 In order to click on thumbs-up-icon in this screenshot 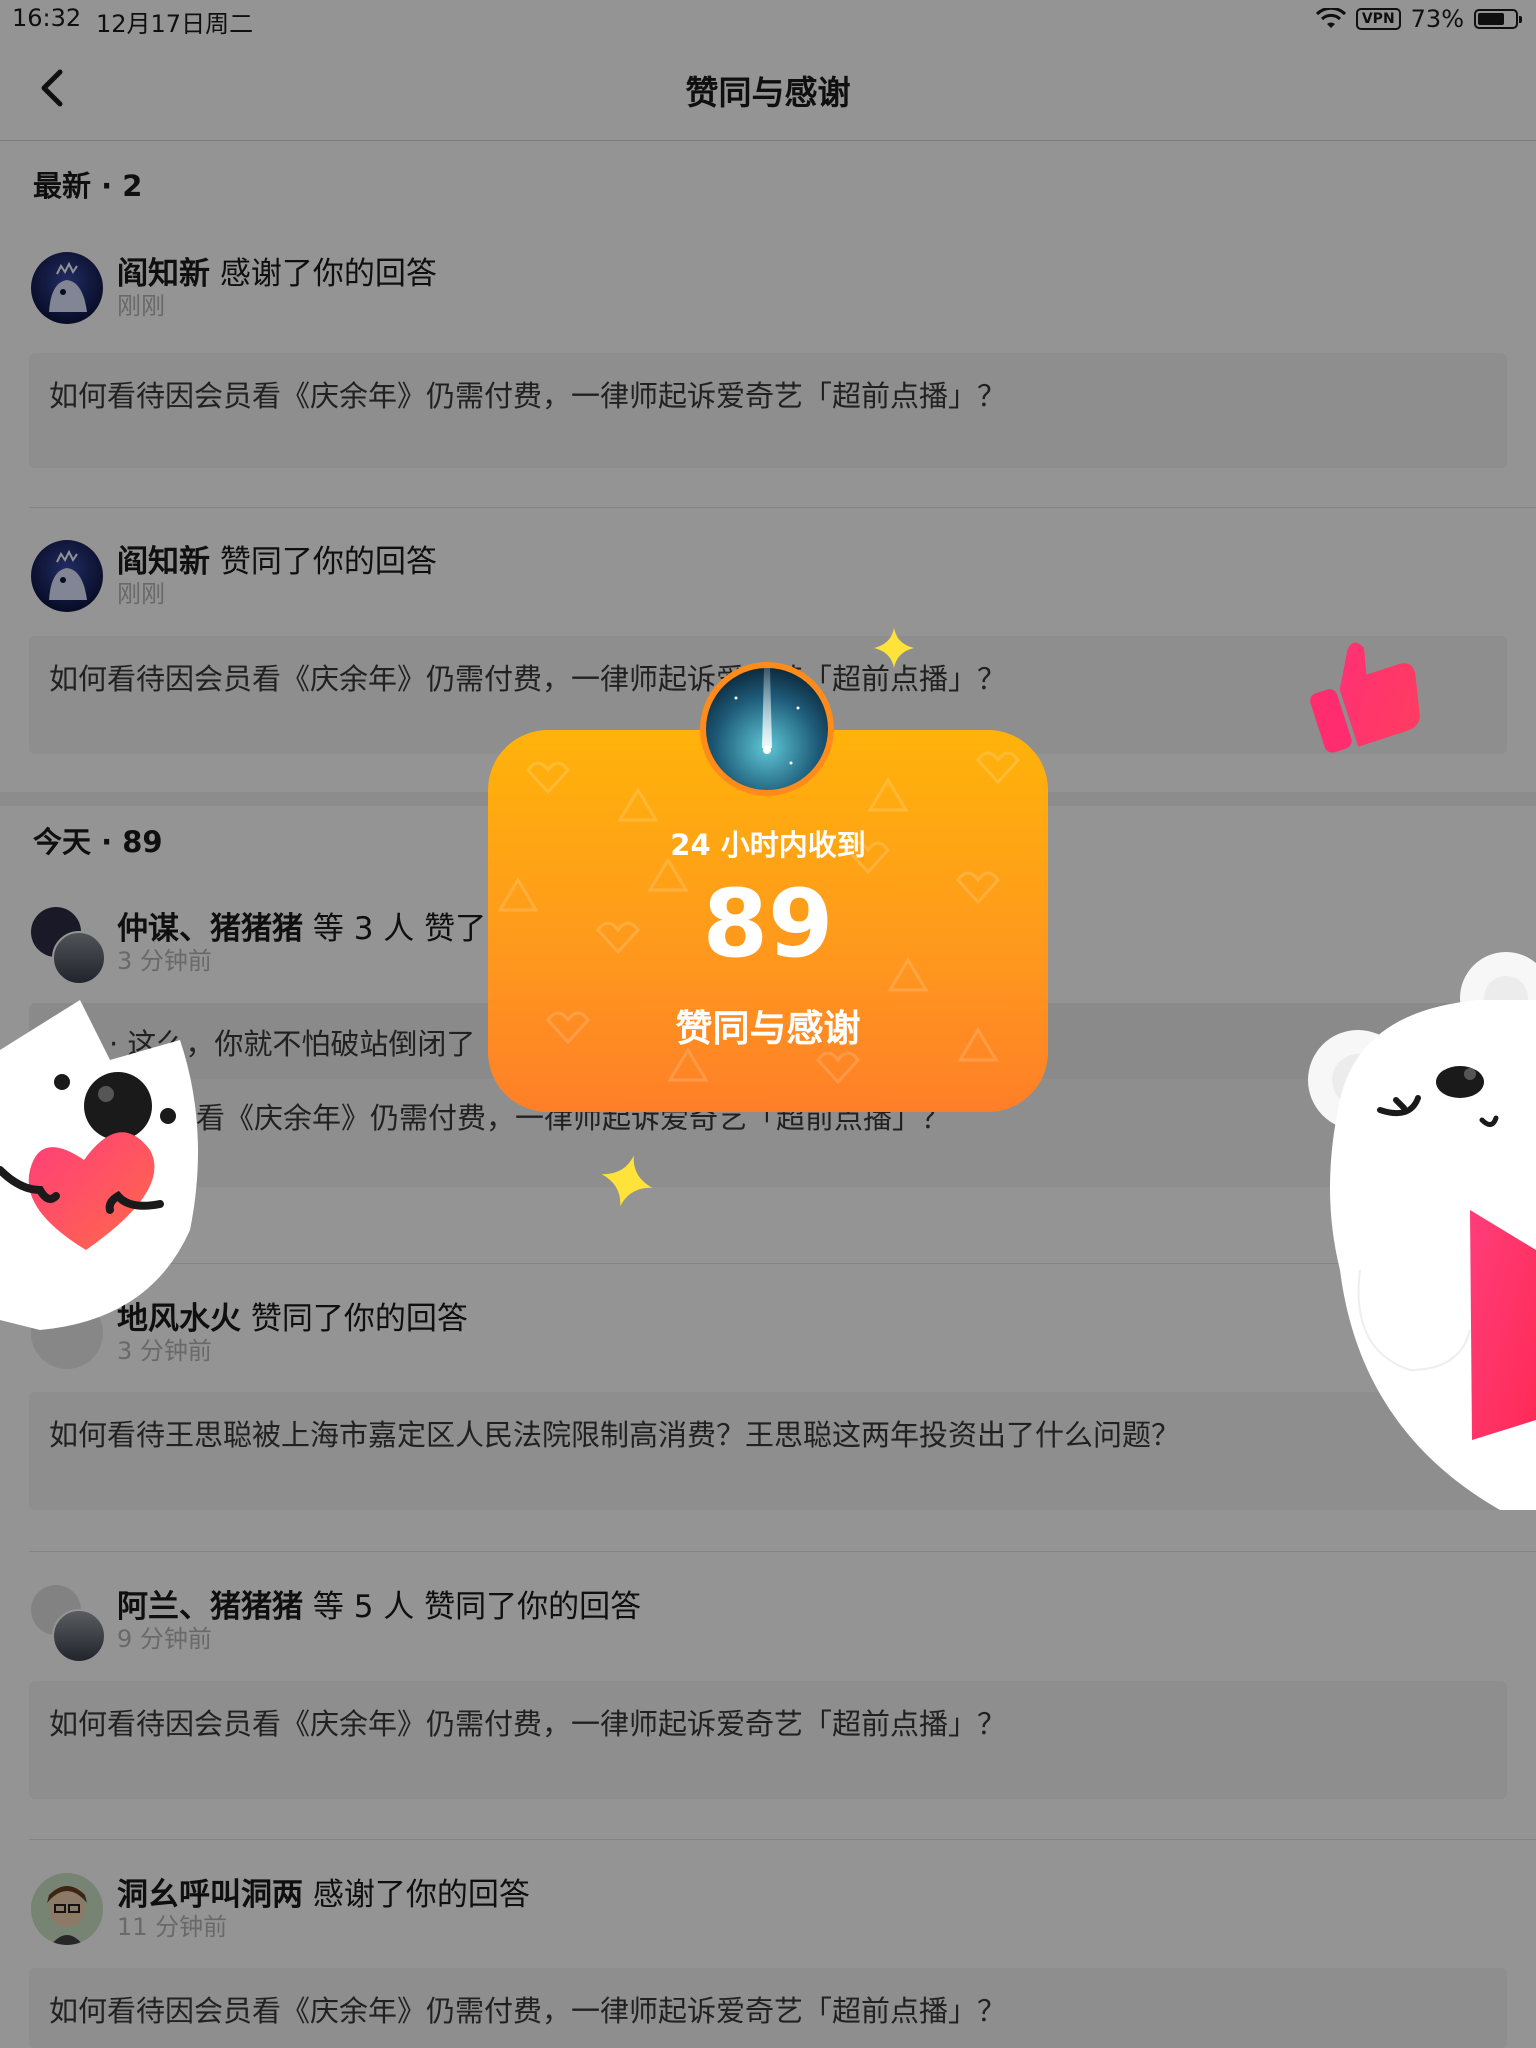, I will do `click(1365, 697)`.